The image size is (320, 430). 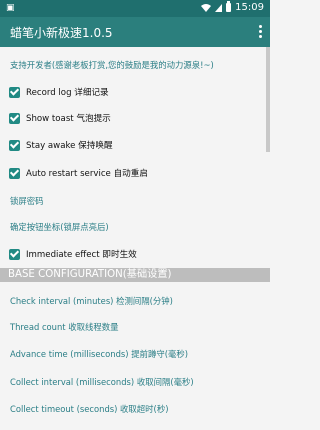 I want to click on option-label: Show toast 气泡提示, so click(x=68, y=119).